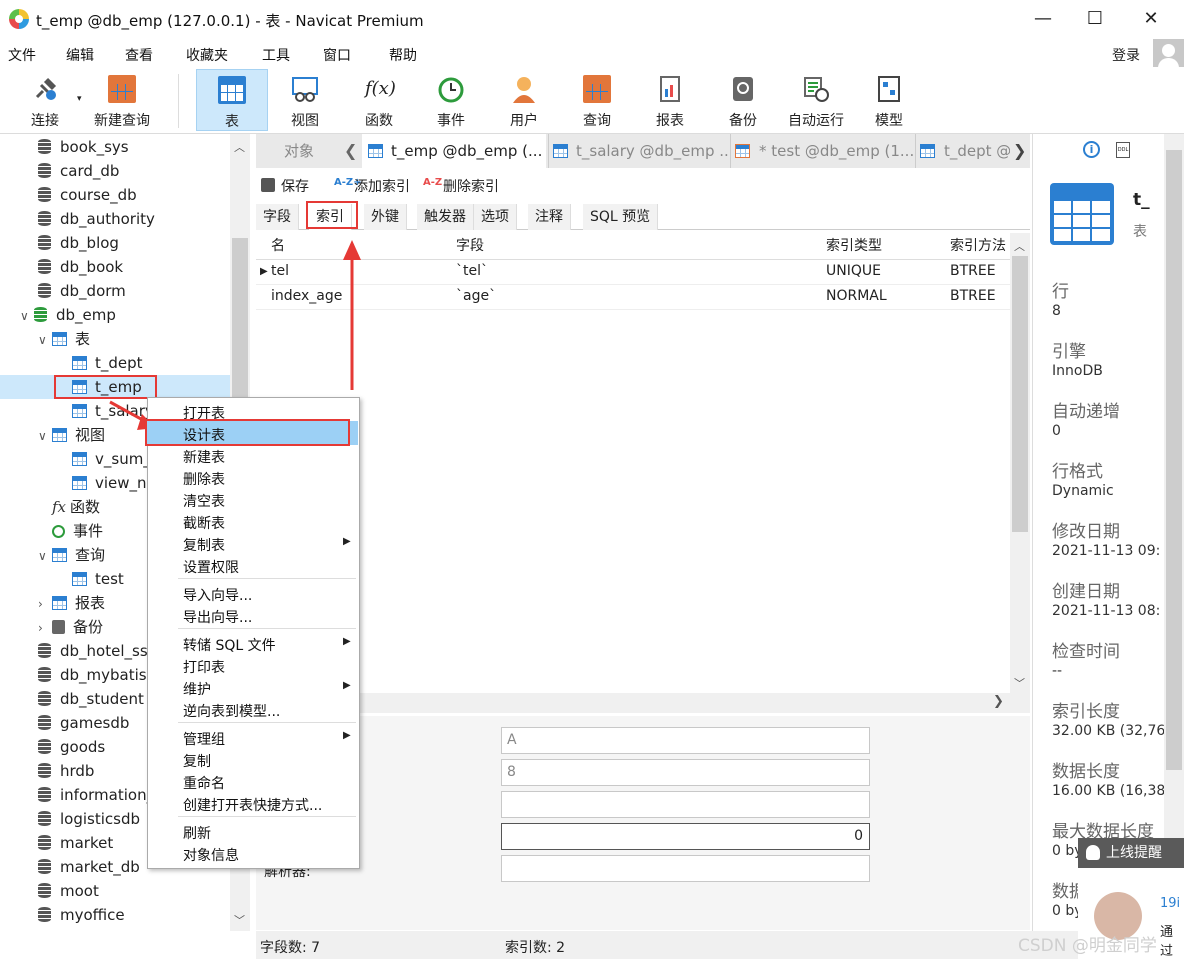 Image resolution: width=1184 pixels, height=959 pixels. Describe the element at coordinates (229, 645) in the screenshot. I see `context-menu-item: 转储 SQL 文件` at that location.